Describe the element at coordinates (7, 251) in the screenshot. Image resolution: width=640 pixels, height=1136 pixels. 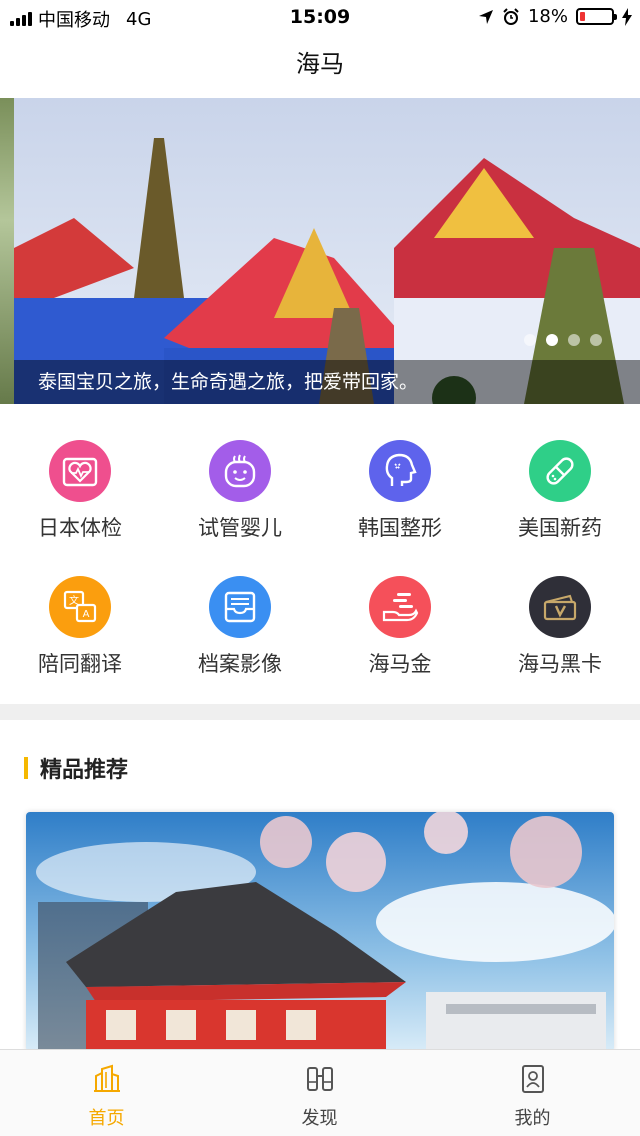
I see `banner-prev-slide-peek` at that location.